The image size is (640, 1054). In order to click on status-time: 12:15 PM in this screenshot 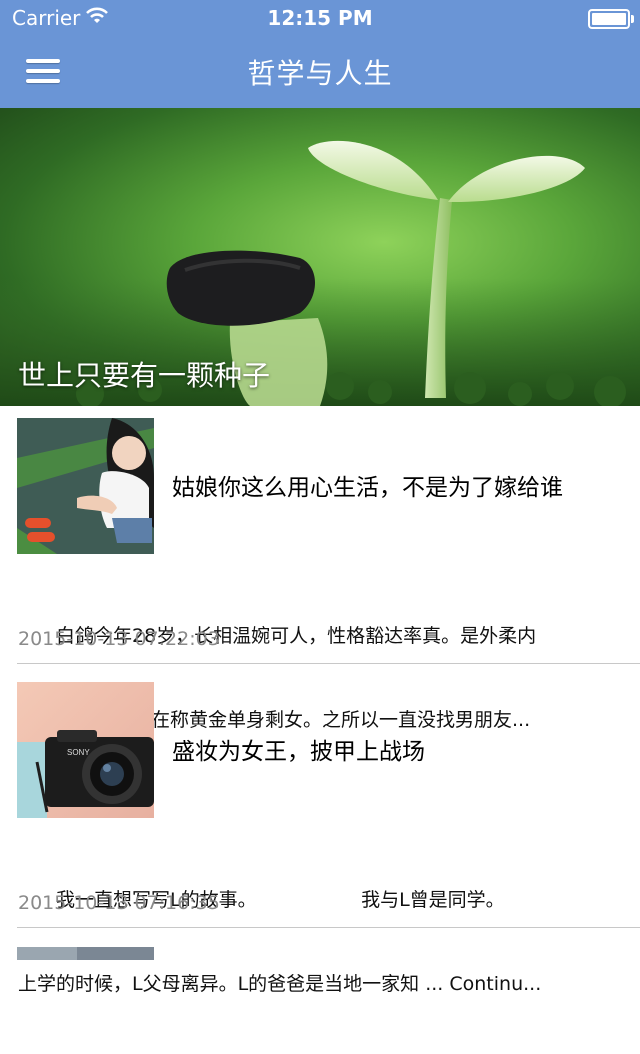, I will do `click(320, 18)`.